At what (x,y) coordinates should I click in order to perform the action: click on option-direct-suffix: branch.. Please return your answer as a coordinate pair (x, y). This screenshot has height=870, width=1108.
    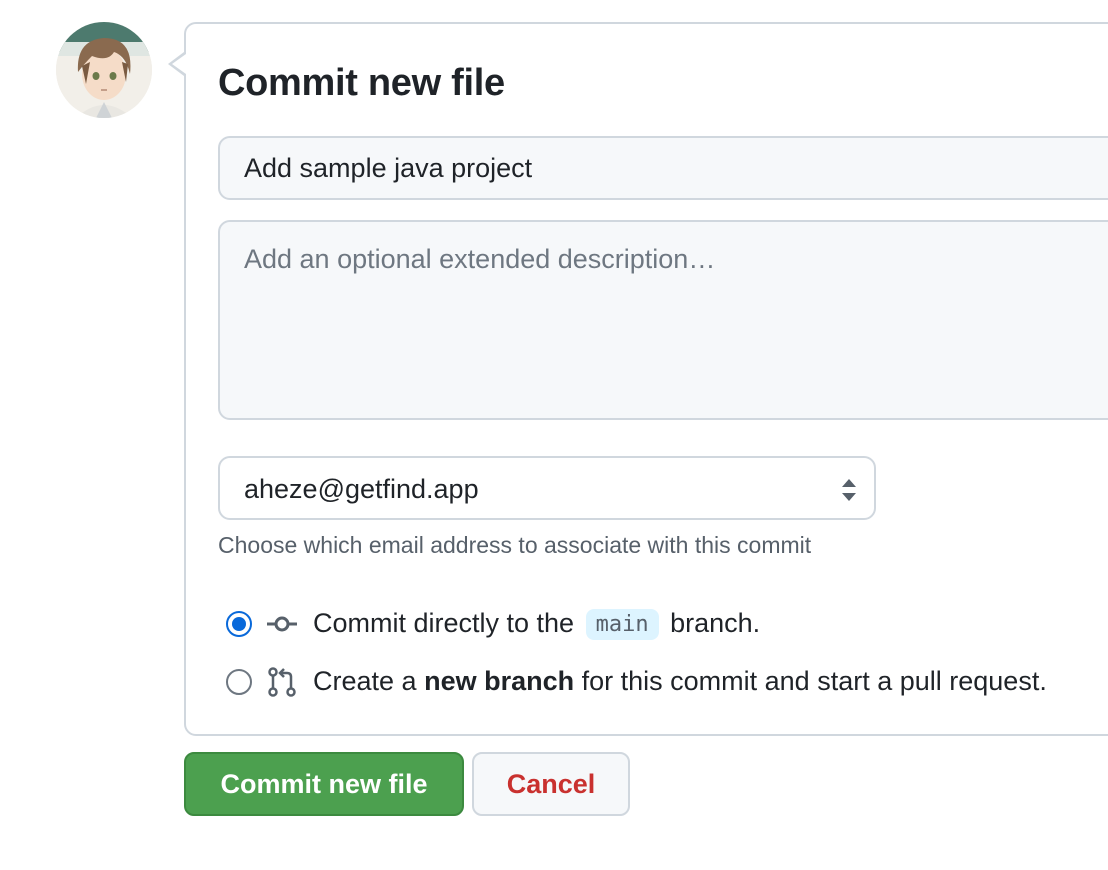
    Looking at the image, I should click on (715, 623).